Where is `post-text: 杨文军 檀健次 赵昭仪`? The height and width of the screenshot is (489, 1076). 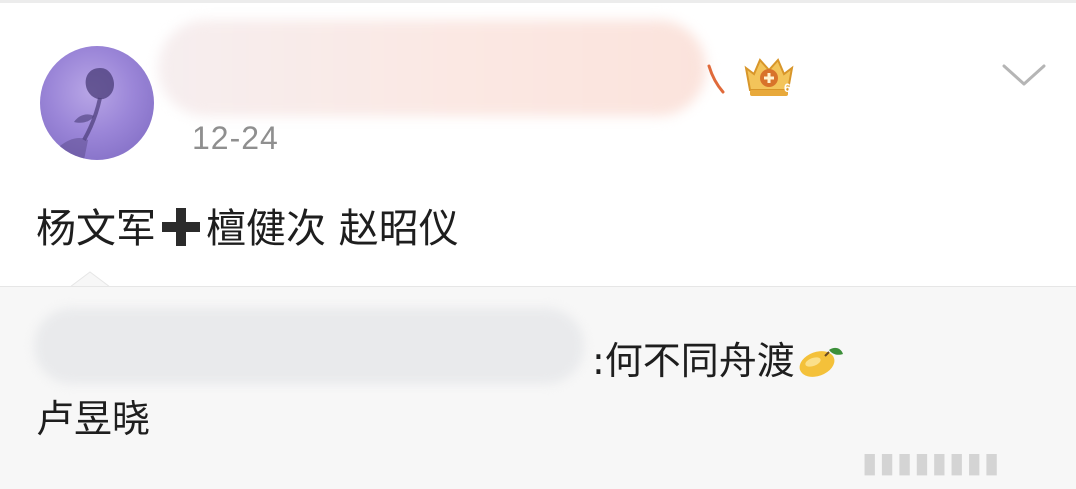
post-text: 杨文军 檀健次 赵昭仪 is located at coordinates (247, 225).